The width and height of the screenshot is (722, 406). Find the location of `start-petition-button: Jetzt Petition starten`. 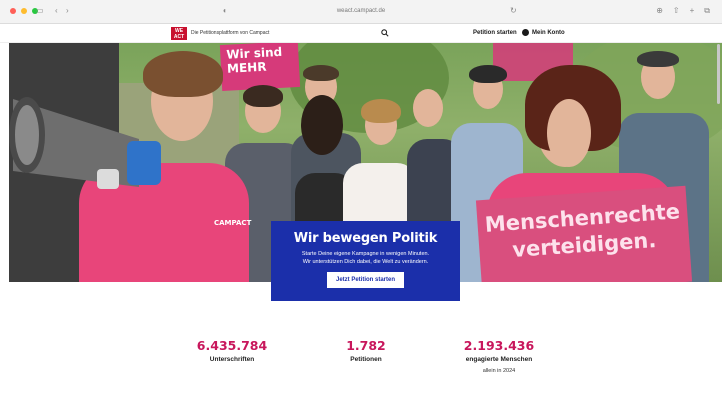

start-petition-button: Jetzt Petition starten is located at coordinates (365, 280).